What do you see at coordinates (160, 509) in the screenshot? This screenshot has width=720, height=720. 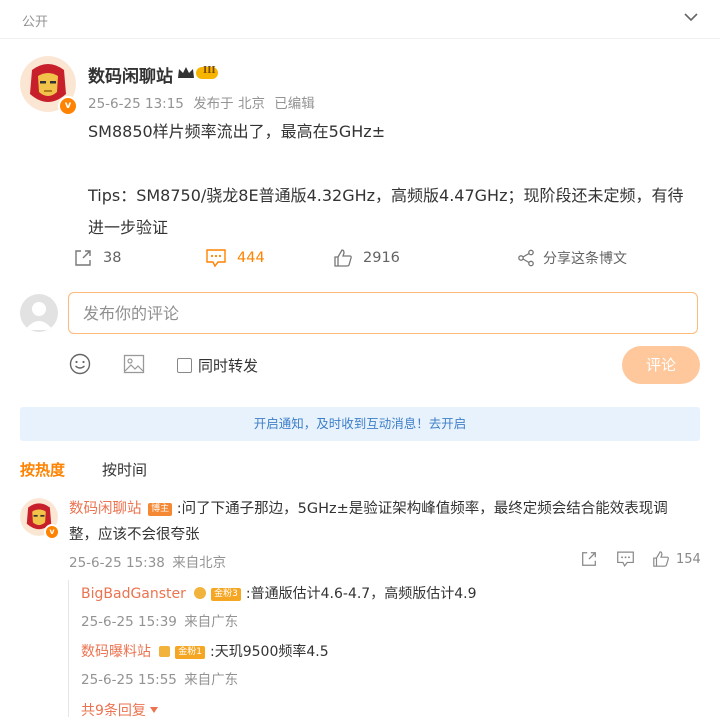 I see `blogger-tag: 博主` at bounding box center [160, 509].